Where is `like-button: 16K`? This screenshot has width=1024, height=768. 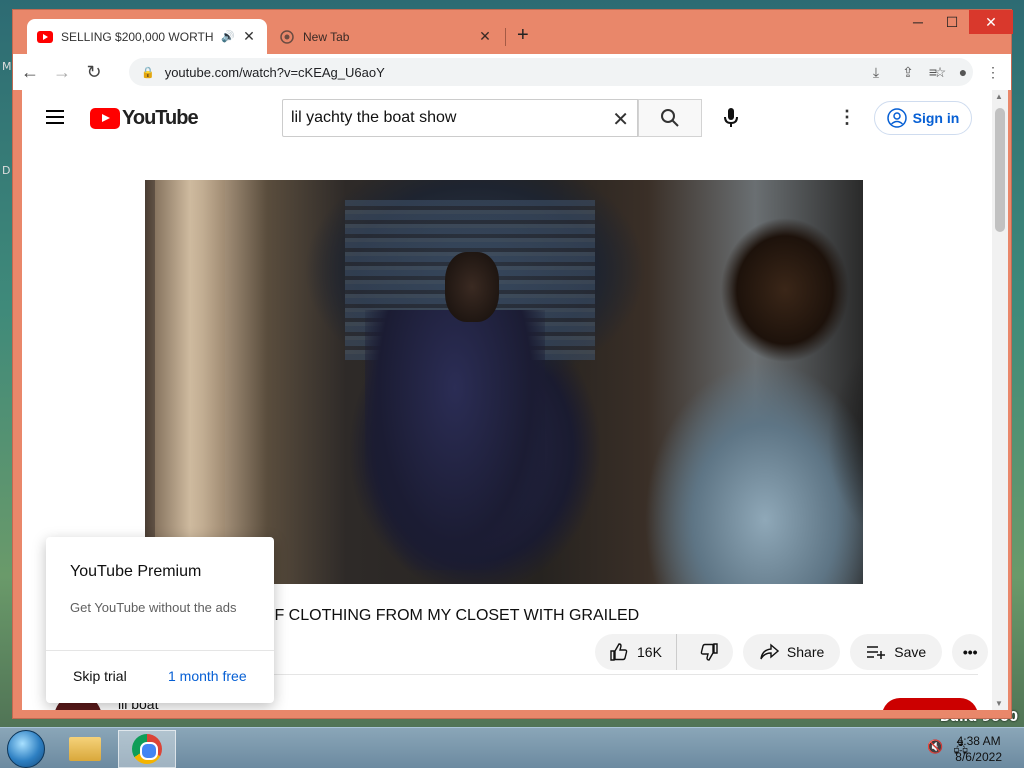
like-button: 16K is located at coordinates (636, 652).